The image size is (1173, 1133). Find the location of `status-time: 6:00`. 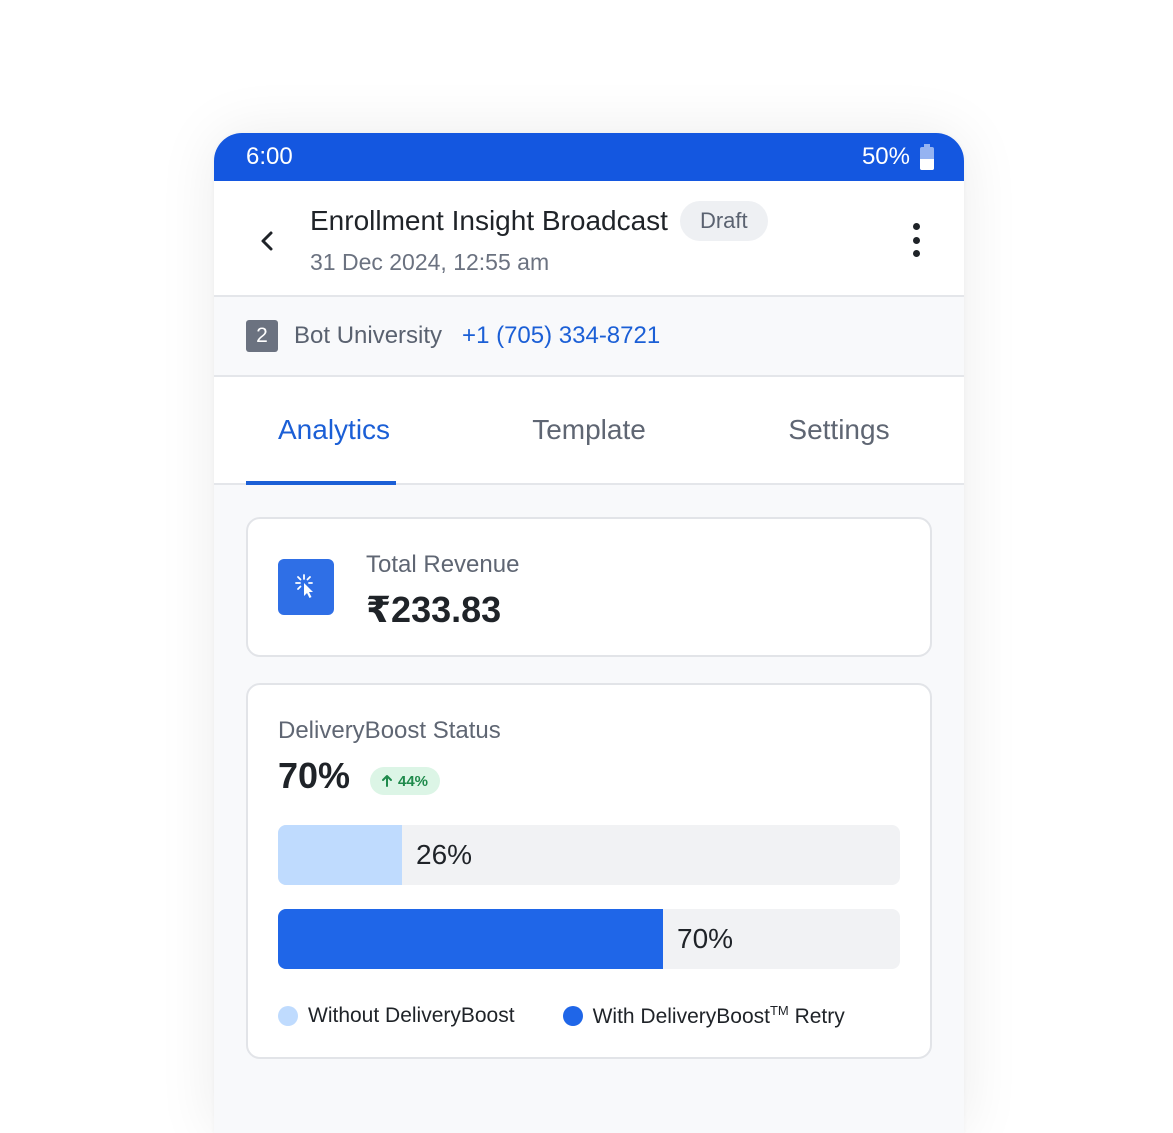

status-time: 6:00 is located at coordinates (269, 156).